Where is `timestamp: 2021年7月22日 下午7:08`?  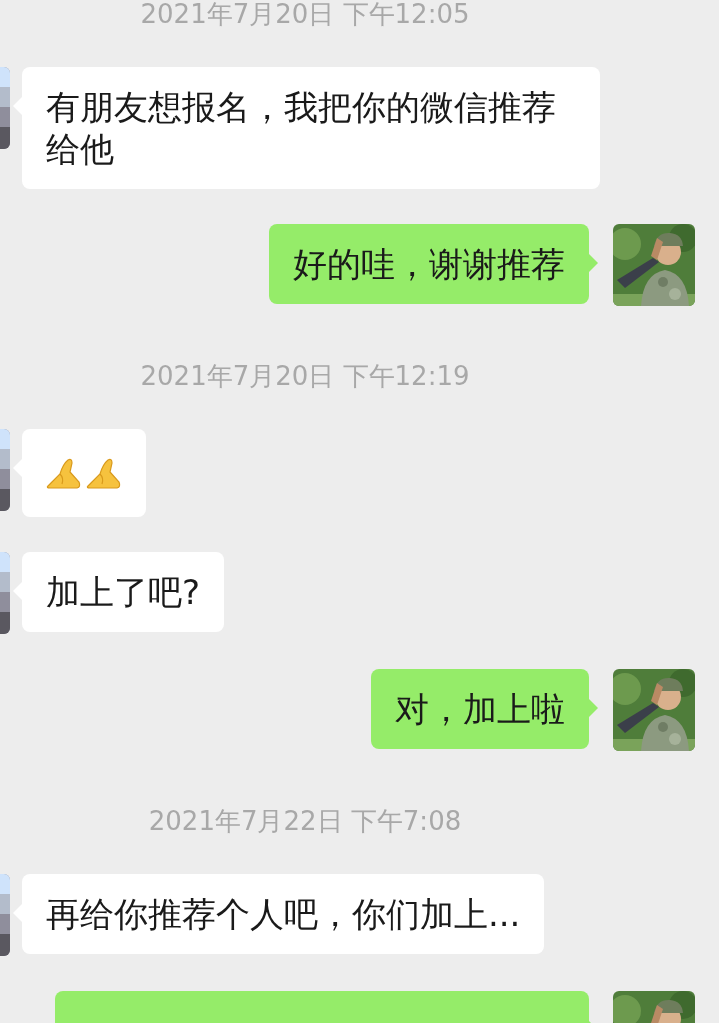
timestamp: 2021年7月22日 下午7:08 is located at coordinates (305, 821).